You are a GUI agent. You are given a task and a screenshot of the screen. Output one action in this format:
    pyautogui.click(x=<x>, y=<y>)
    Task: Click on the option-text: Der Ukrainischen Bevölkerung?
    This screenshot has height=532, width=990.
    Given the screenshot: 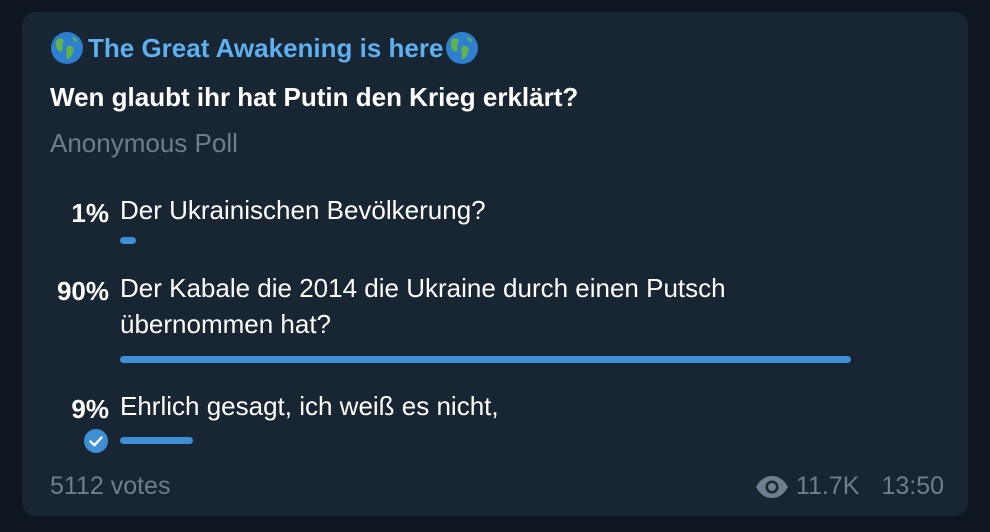 What is the action you would take?
    pyautogui.click(x=303, y=210)
    